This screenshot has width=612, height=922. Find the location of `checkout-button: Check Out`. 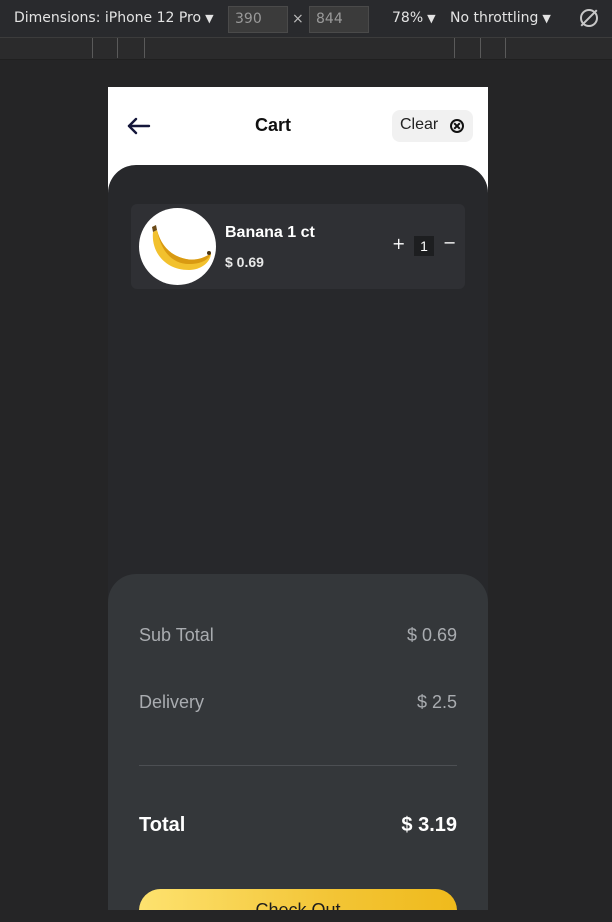

checkout-button: Check Out is located at coordinates (298, 899).